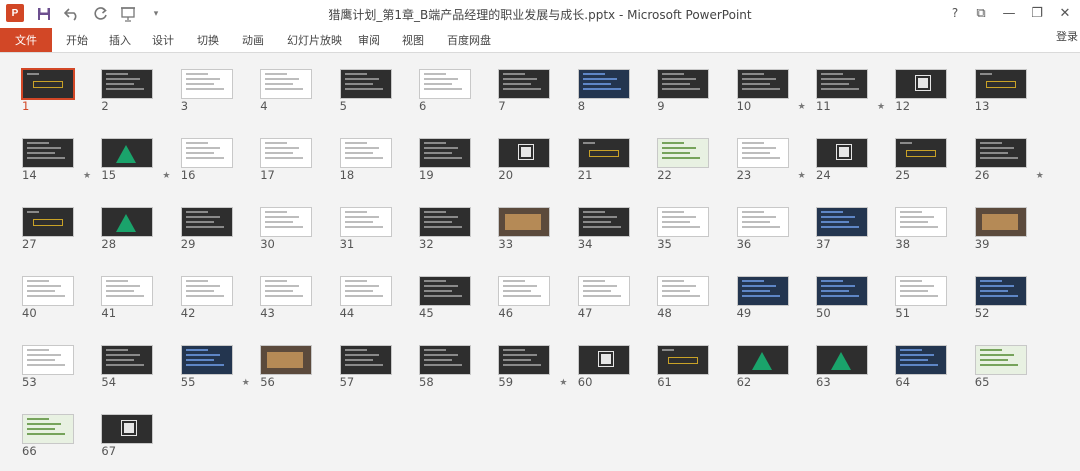  What do you see at coordinates (163, 40) in the screenshot?
I see `tab-design: 设计` at bounding box center [163, 40].